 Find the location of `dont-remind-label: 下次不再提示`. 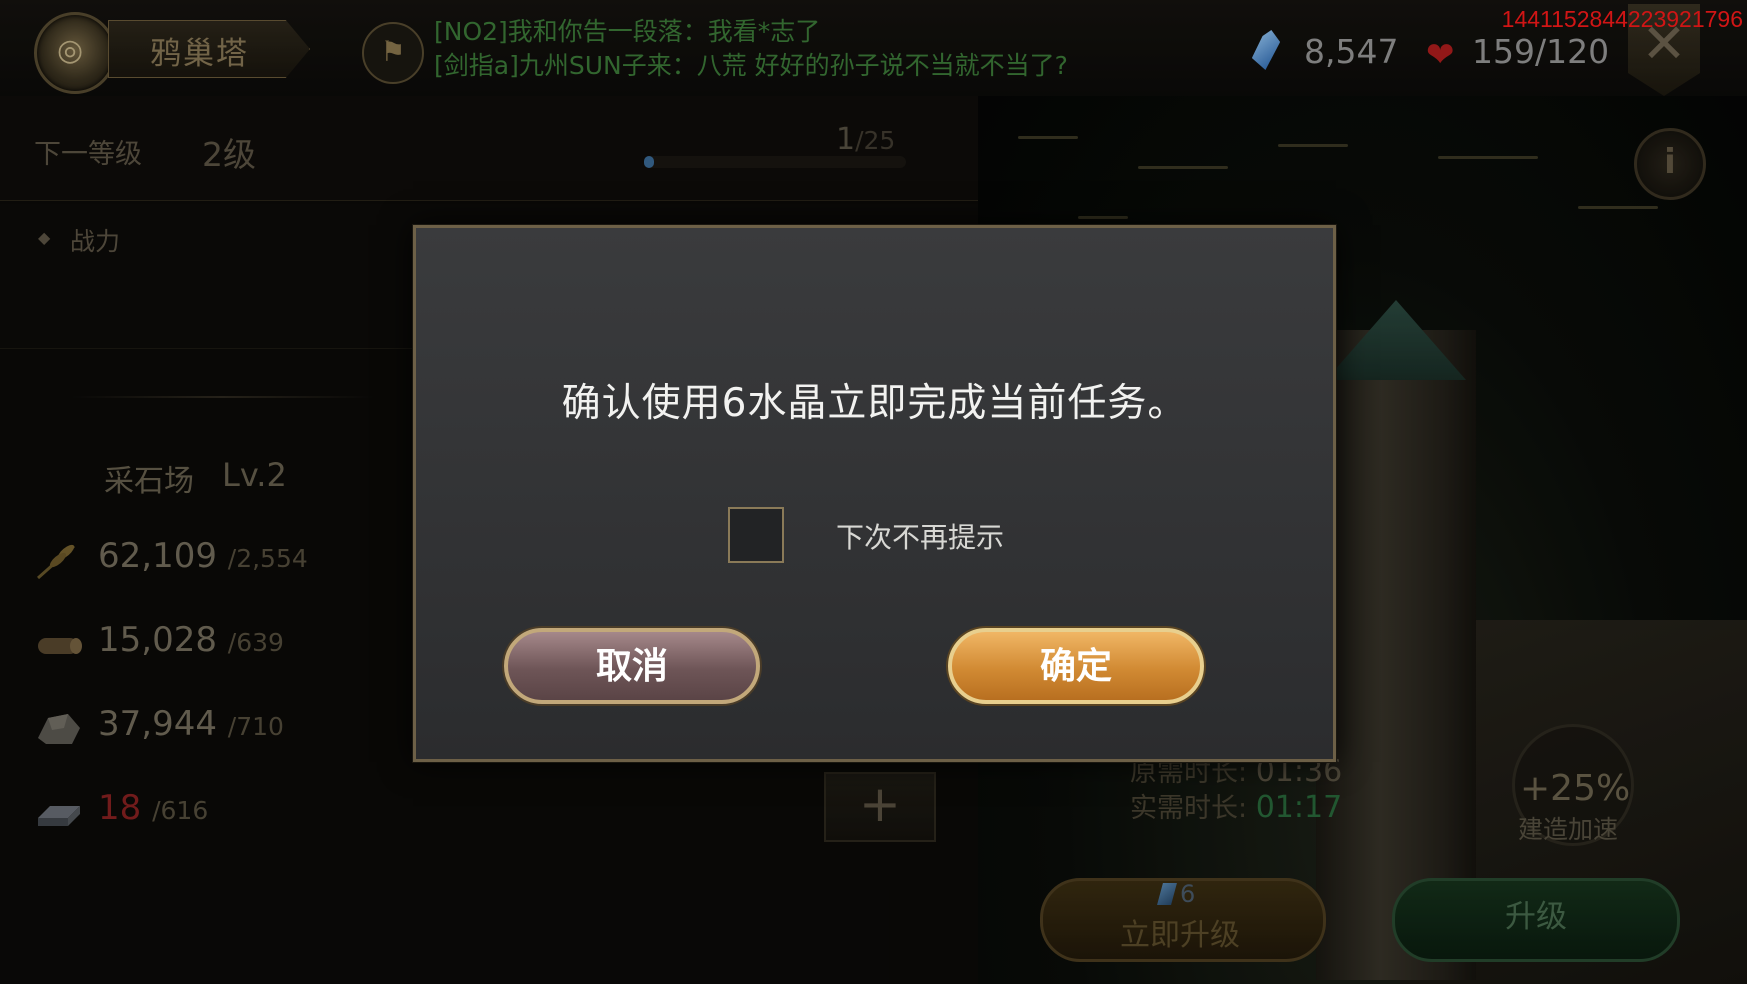

dont-remind-label: 下次不再提示 is located at coordinates (920, 536).